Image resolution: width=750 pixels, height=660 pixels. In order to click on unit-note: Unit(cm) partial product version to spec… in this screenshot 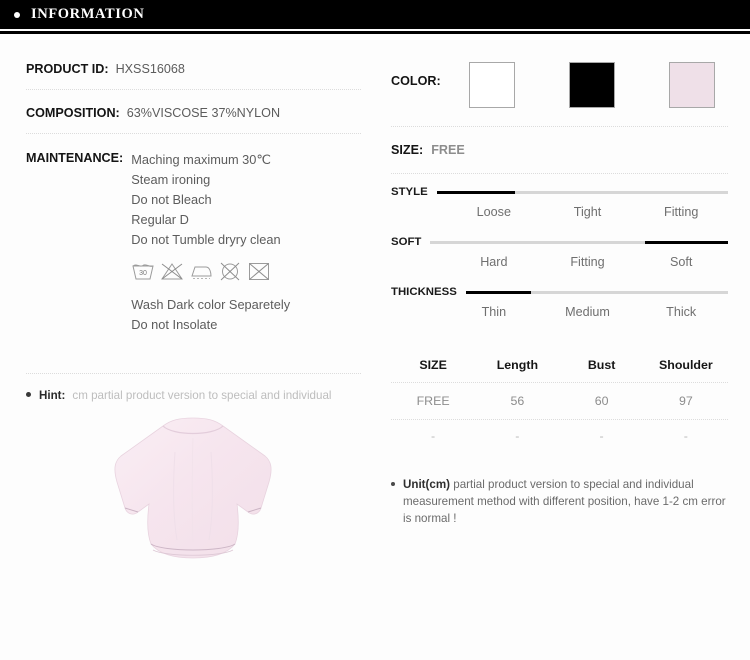, I will do `click(559, 489)`.